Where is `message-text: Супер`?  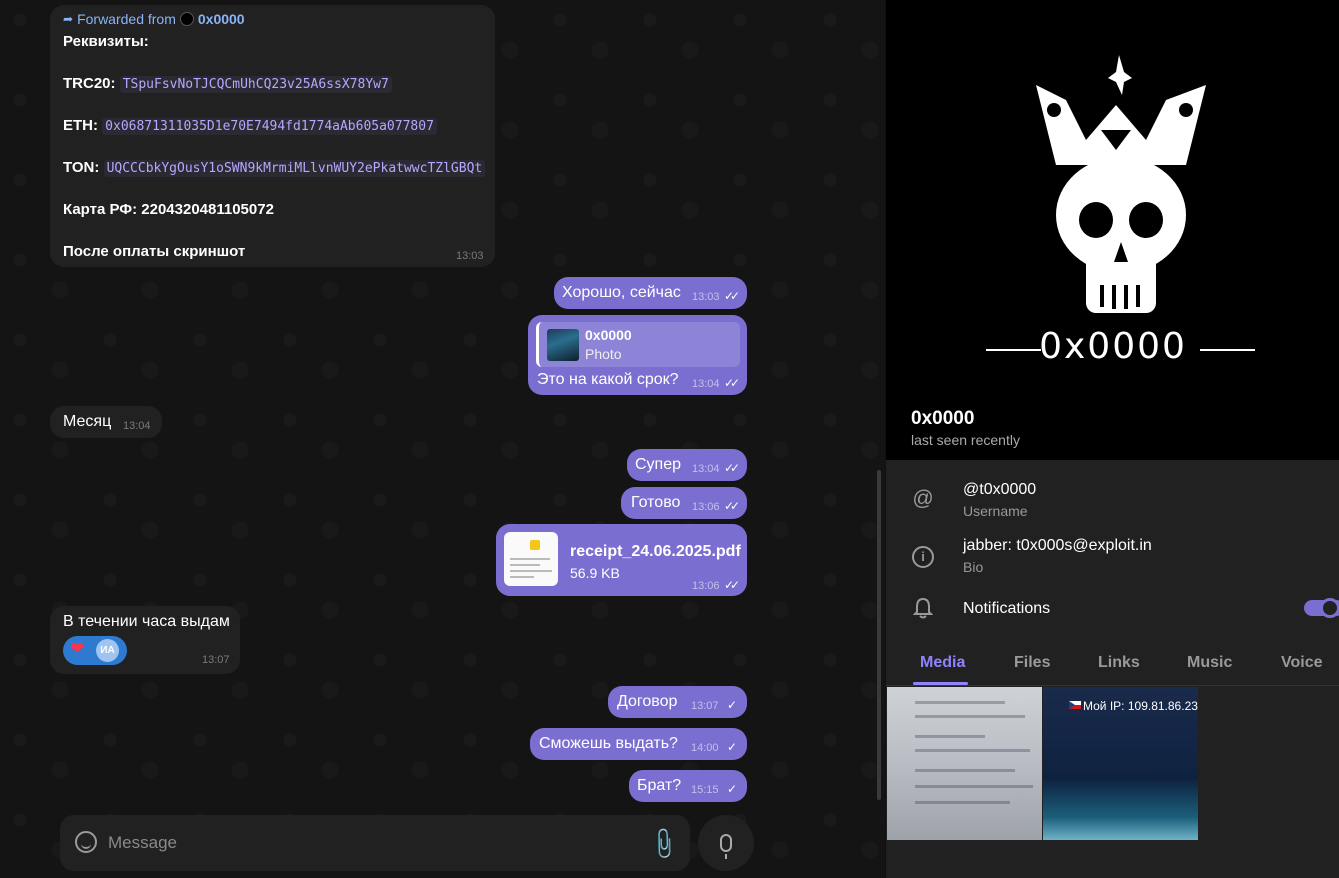 message-text: Супер is located at coordinates (658, 464).